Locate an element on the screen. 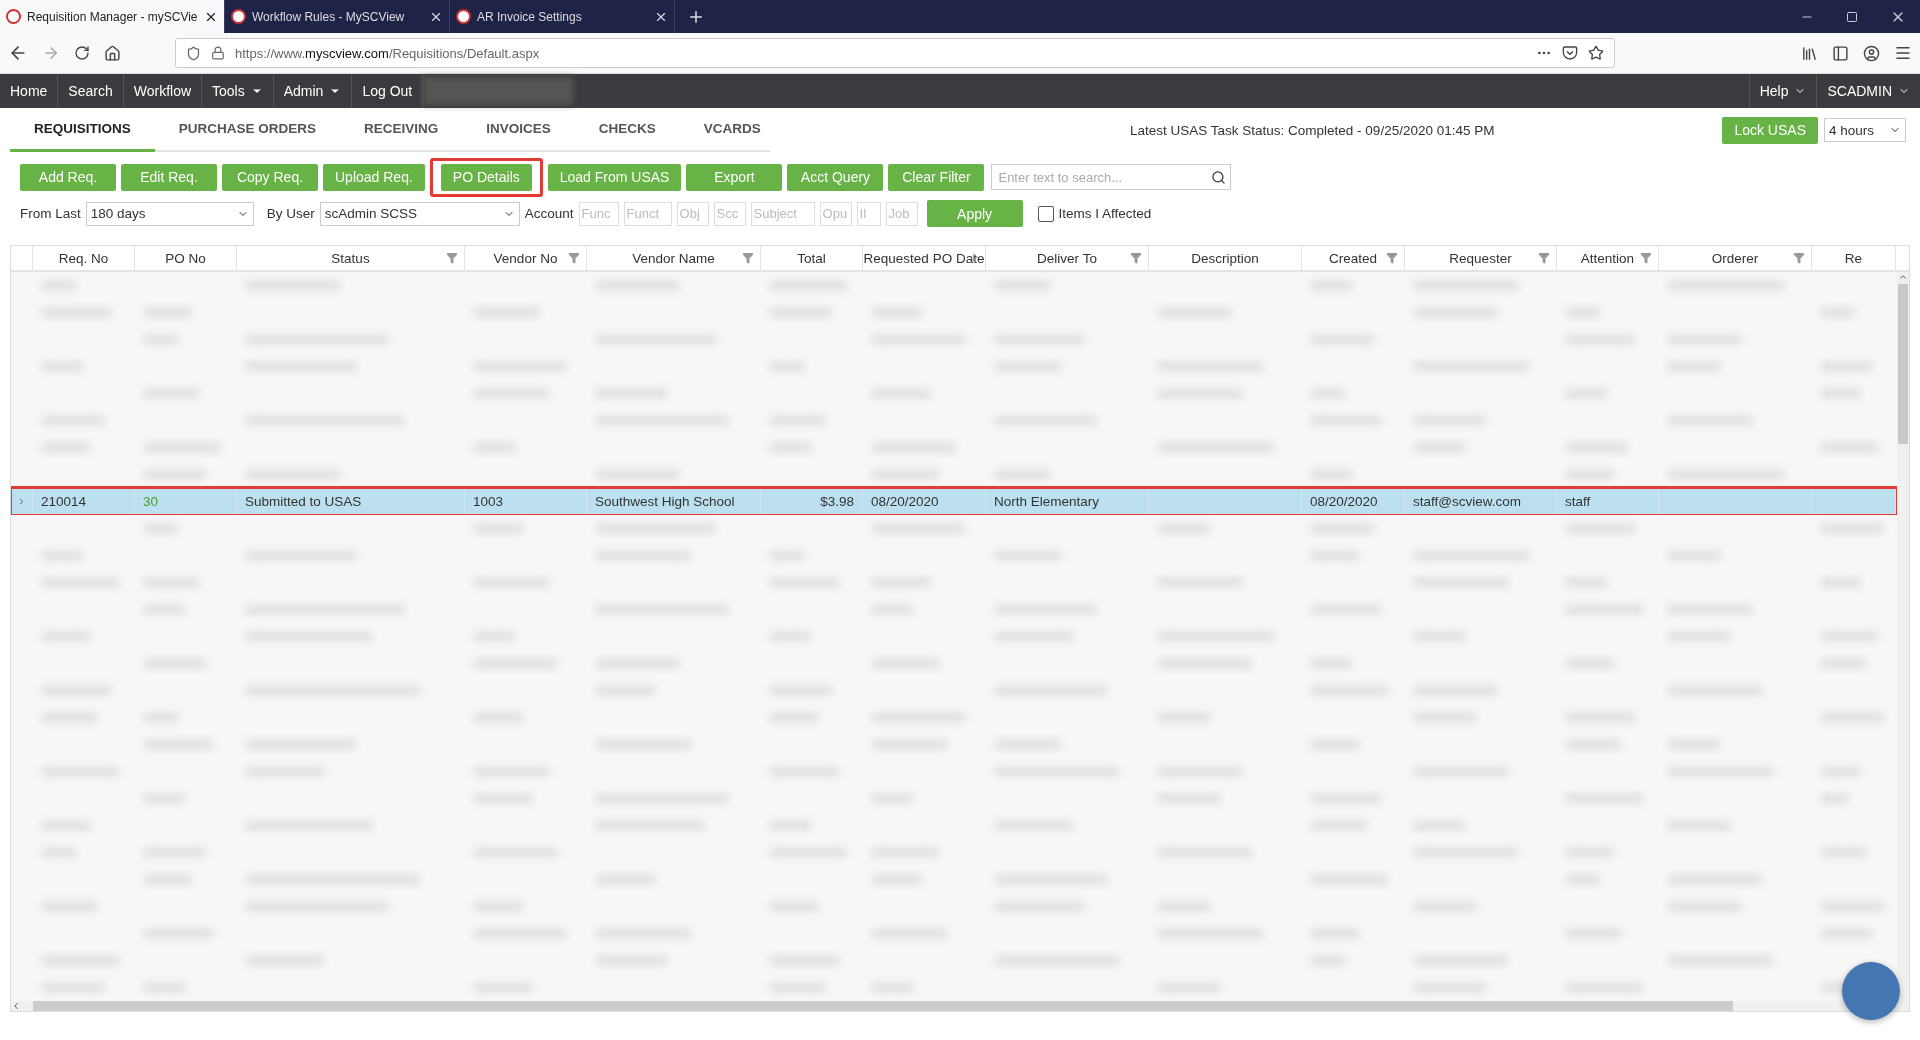 The height and width of the screenshot is (1040, 1920). reload-icon is located at coordinates (82, 53).